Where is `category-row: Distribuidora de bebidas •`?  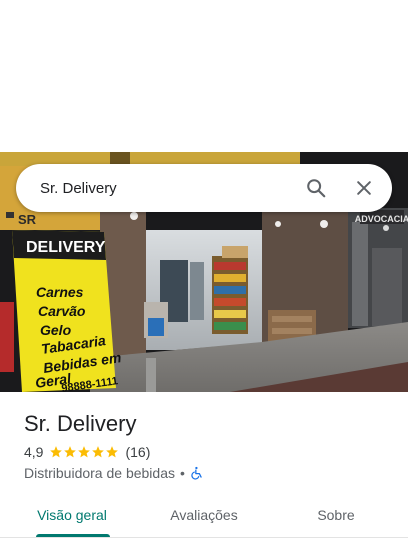 category-row: Distribuidora de bebidas • is located at coordinates (114, 473).